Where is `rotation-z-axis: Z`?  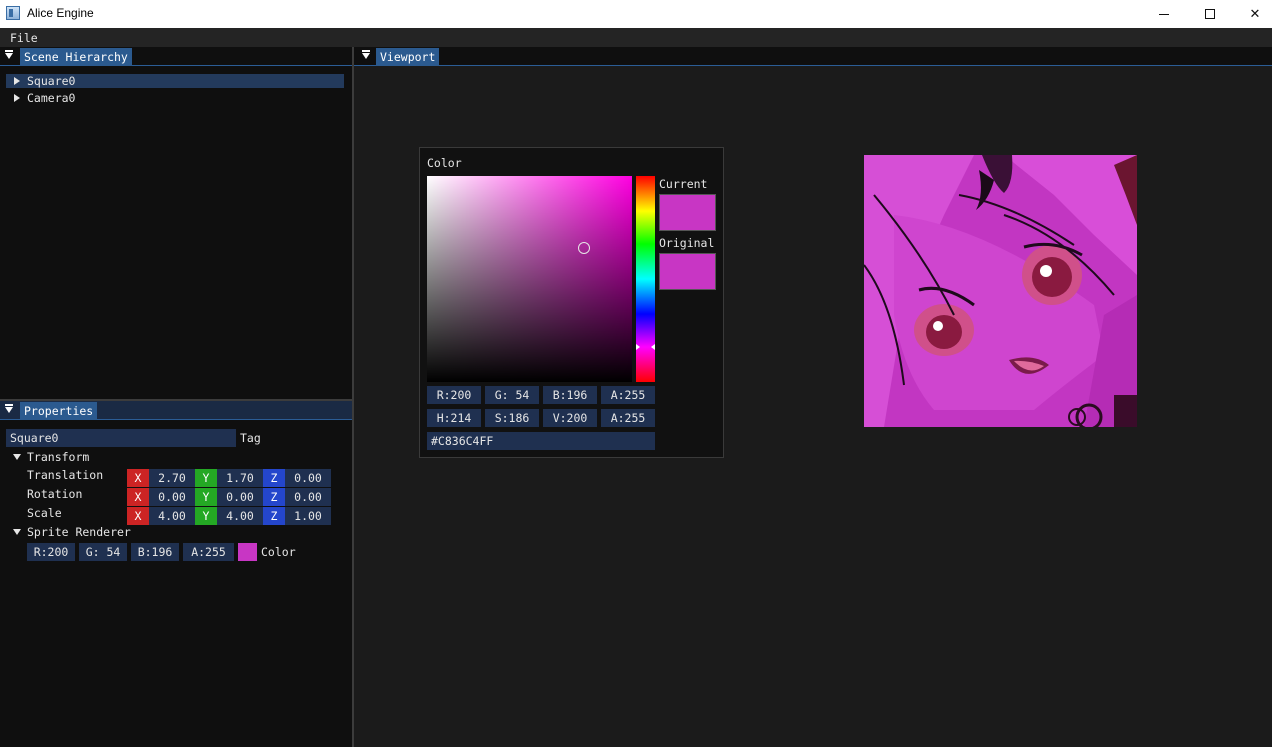 rotation-z-axis: Z is located at coordinates (274, 497).